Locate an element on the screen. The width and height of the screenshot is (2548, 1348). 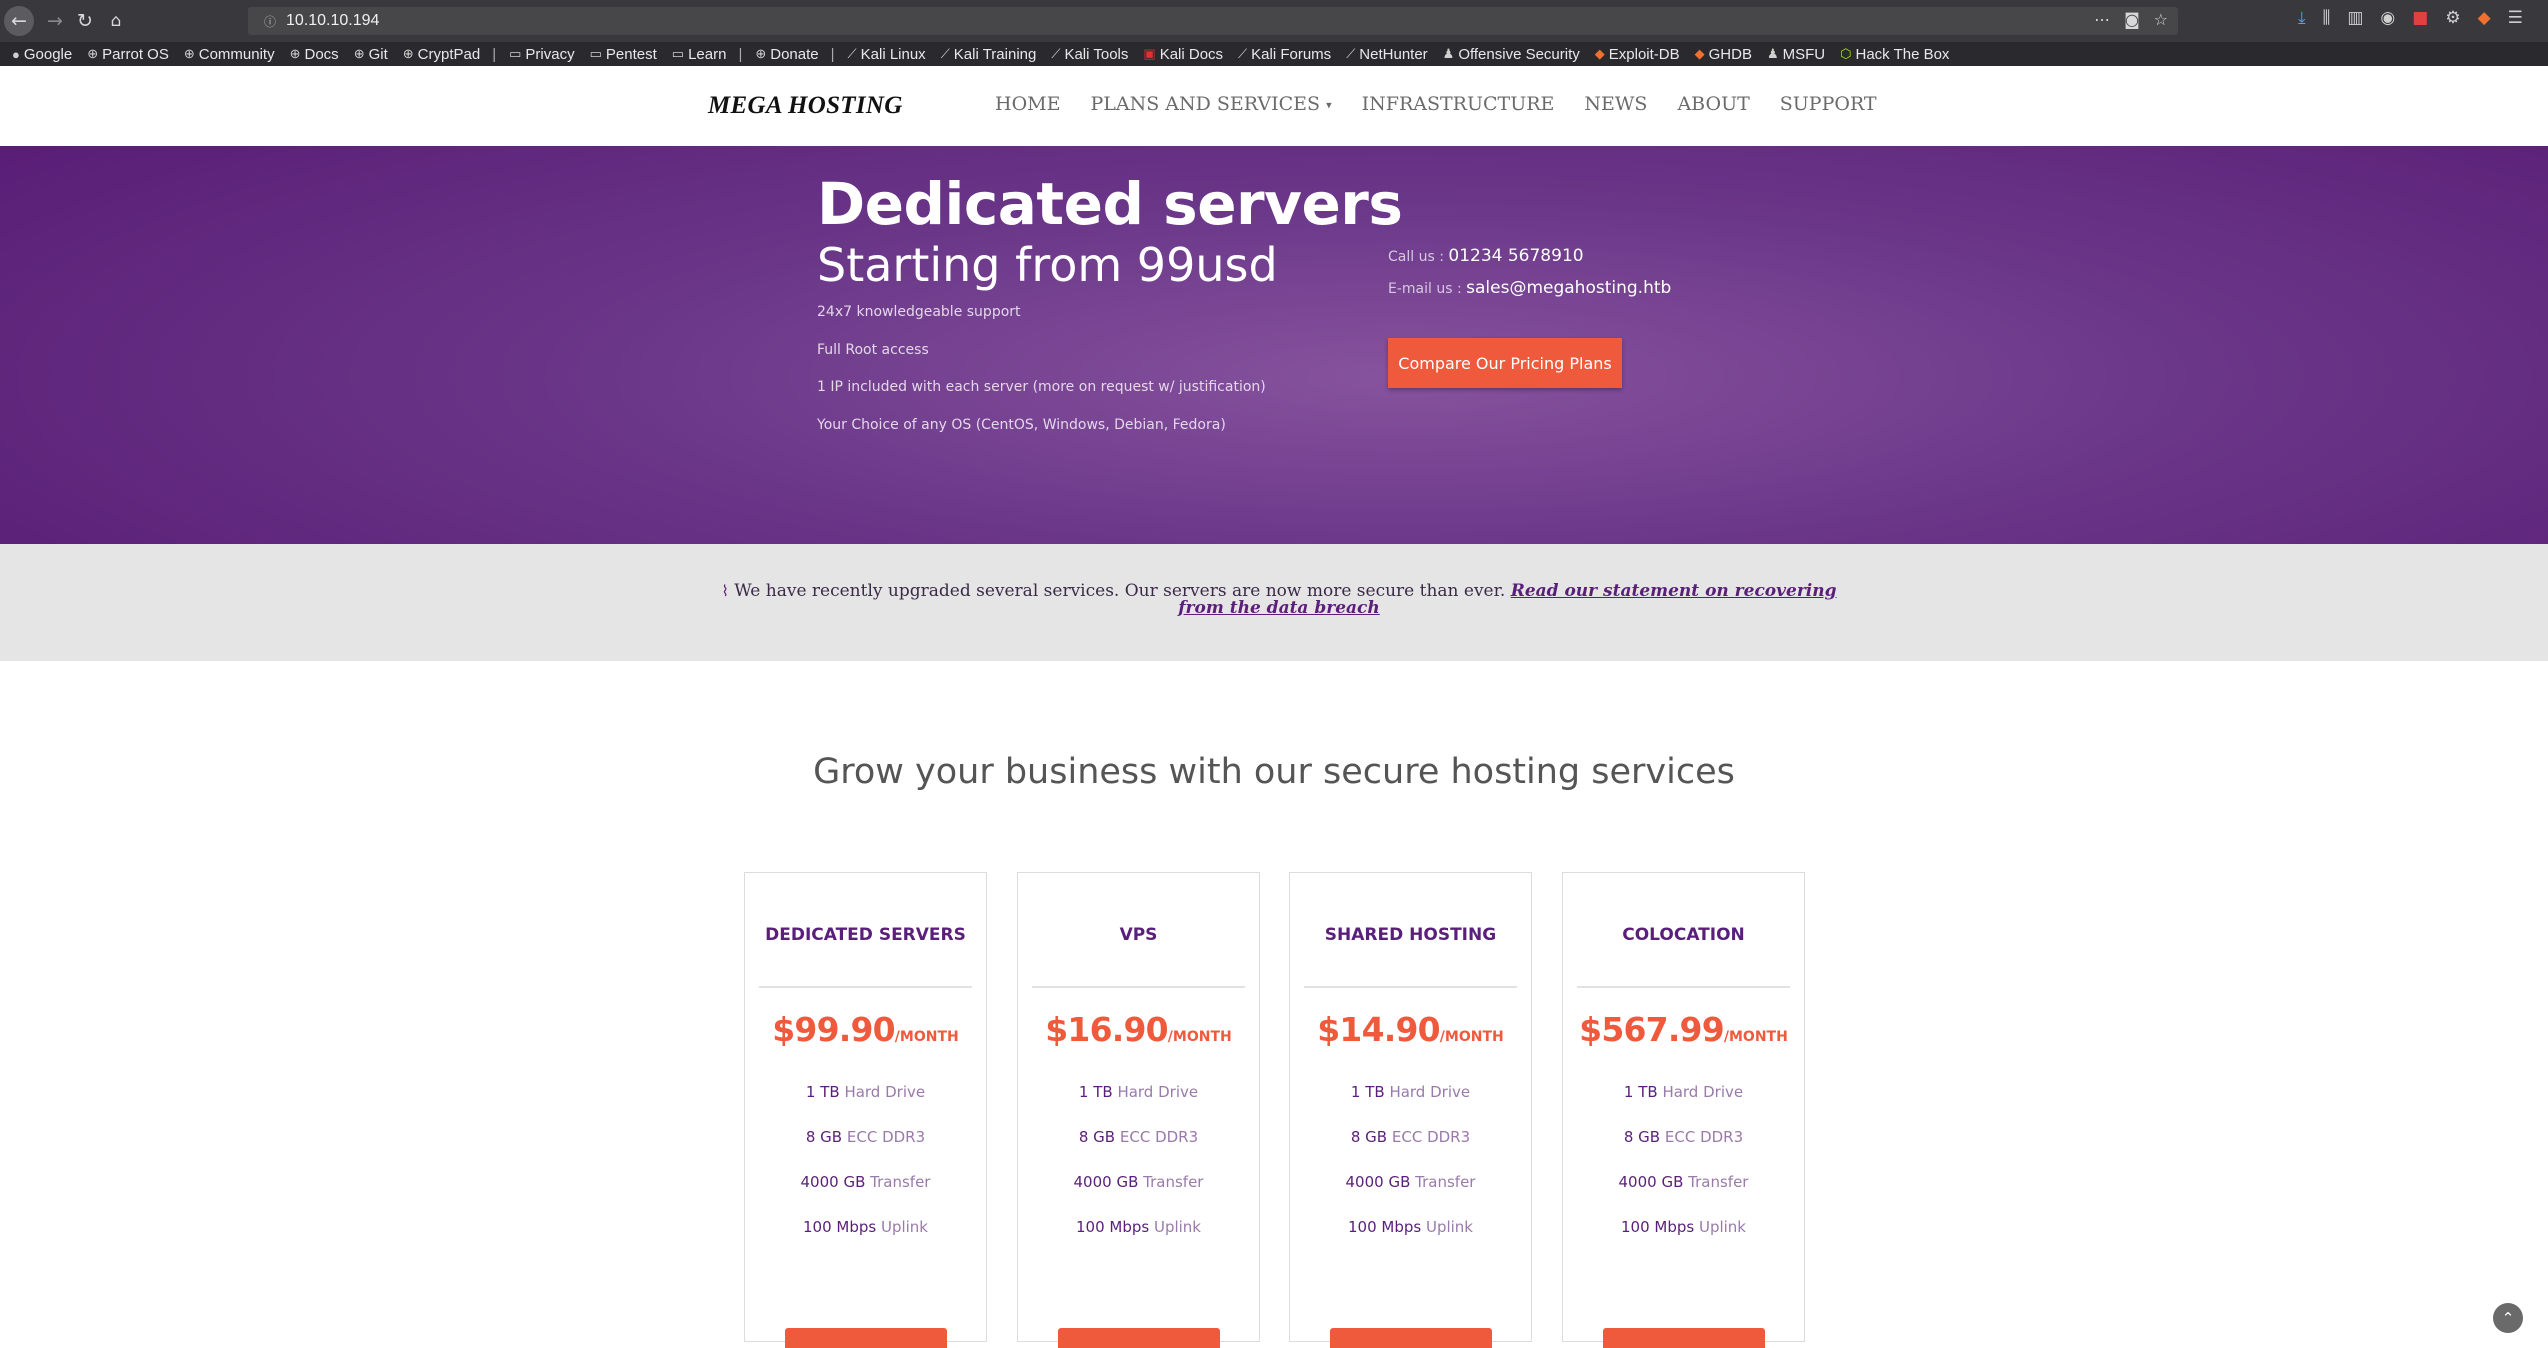
rss-icon: ⌇ is located at coordinates (725, 591).